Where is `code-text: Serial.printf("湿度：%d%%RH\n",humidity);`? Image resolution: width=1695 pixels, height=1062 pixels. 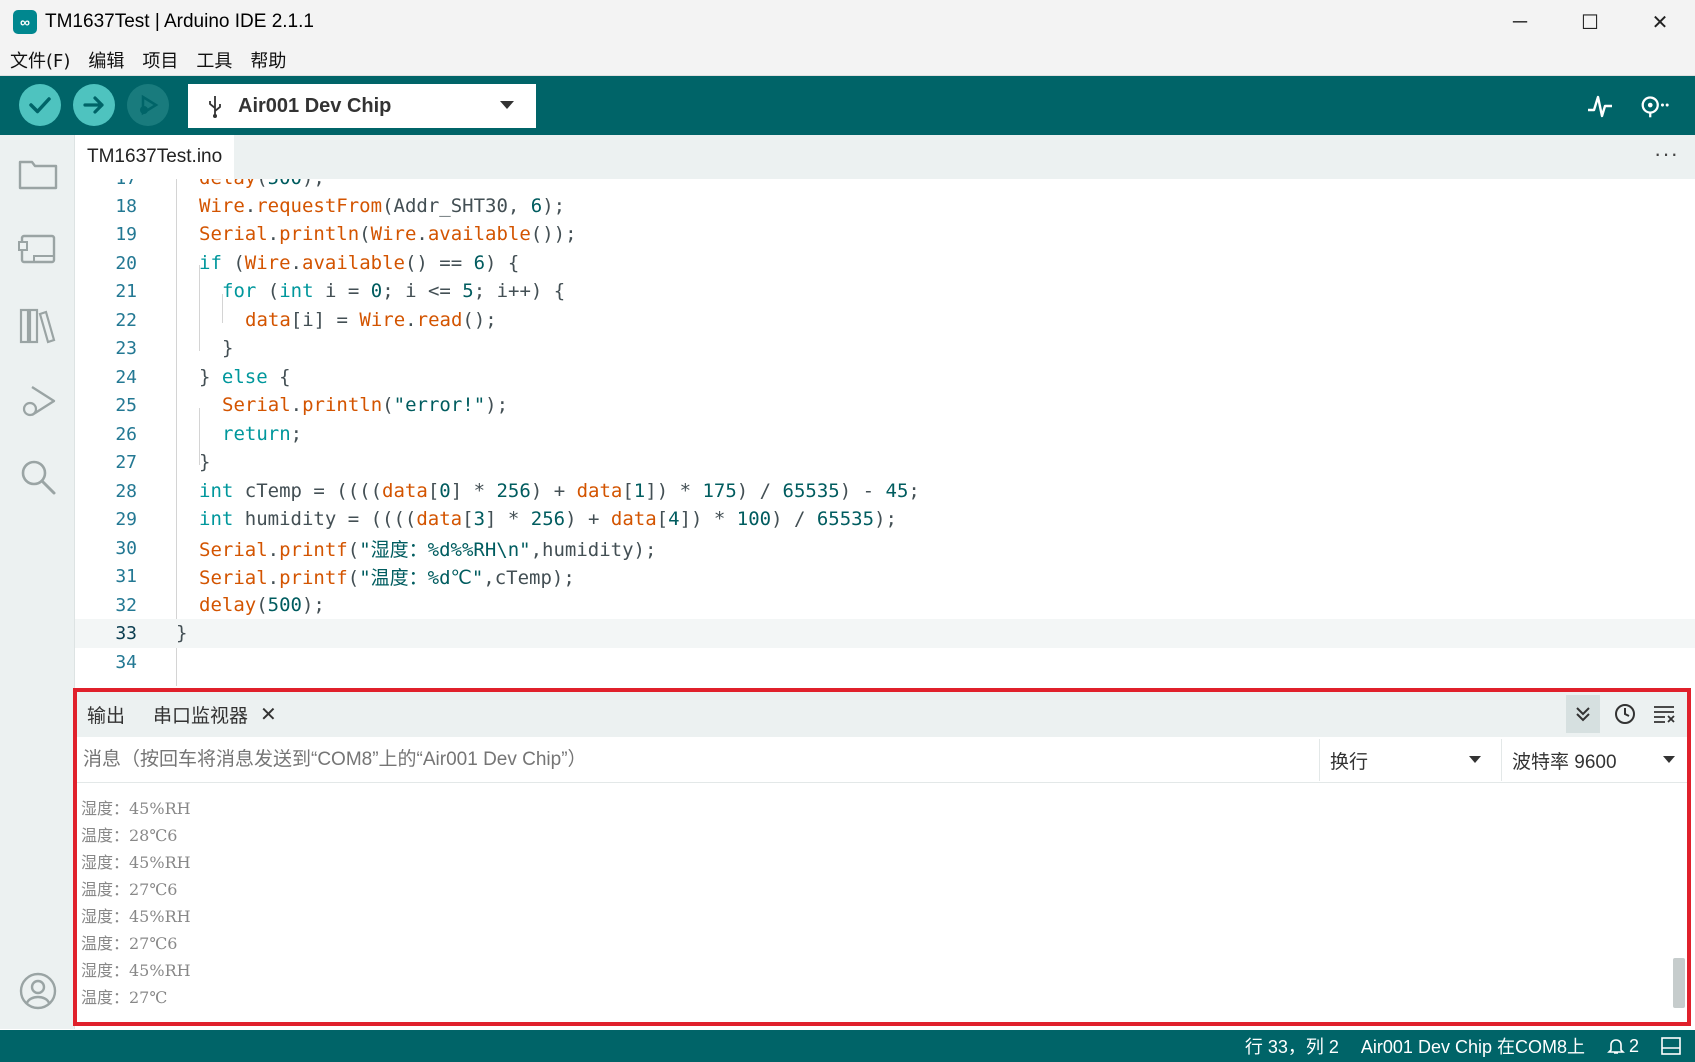
code-text: Serial.printf("湿度：%d%%RH\n",humidity); is located at coordinates (428, 549).